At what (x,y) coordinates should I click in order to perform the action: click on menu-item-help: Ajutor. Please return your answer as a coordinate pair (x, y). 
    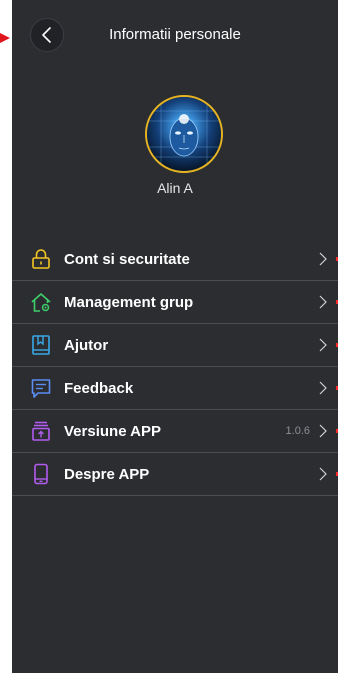
    Looking at the image, I should click on (175, 345).